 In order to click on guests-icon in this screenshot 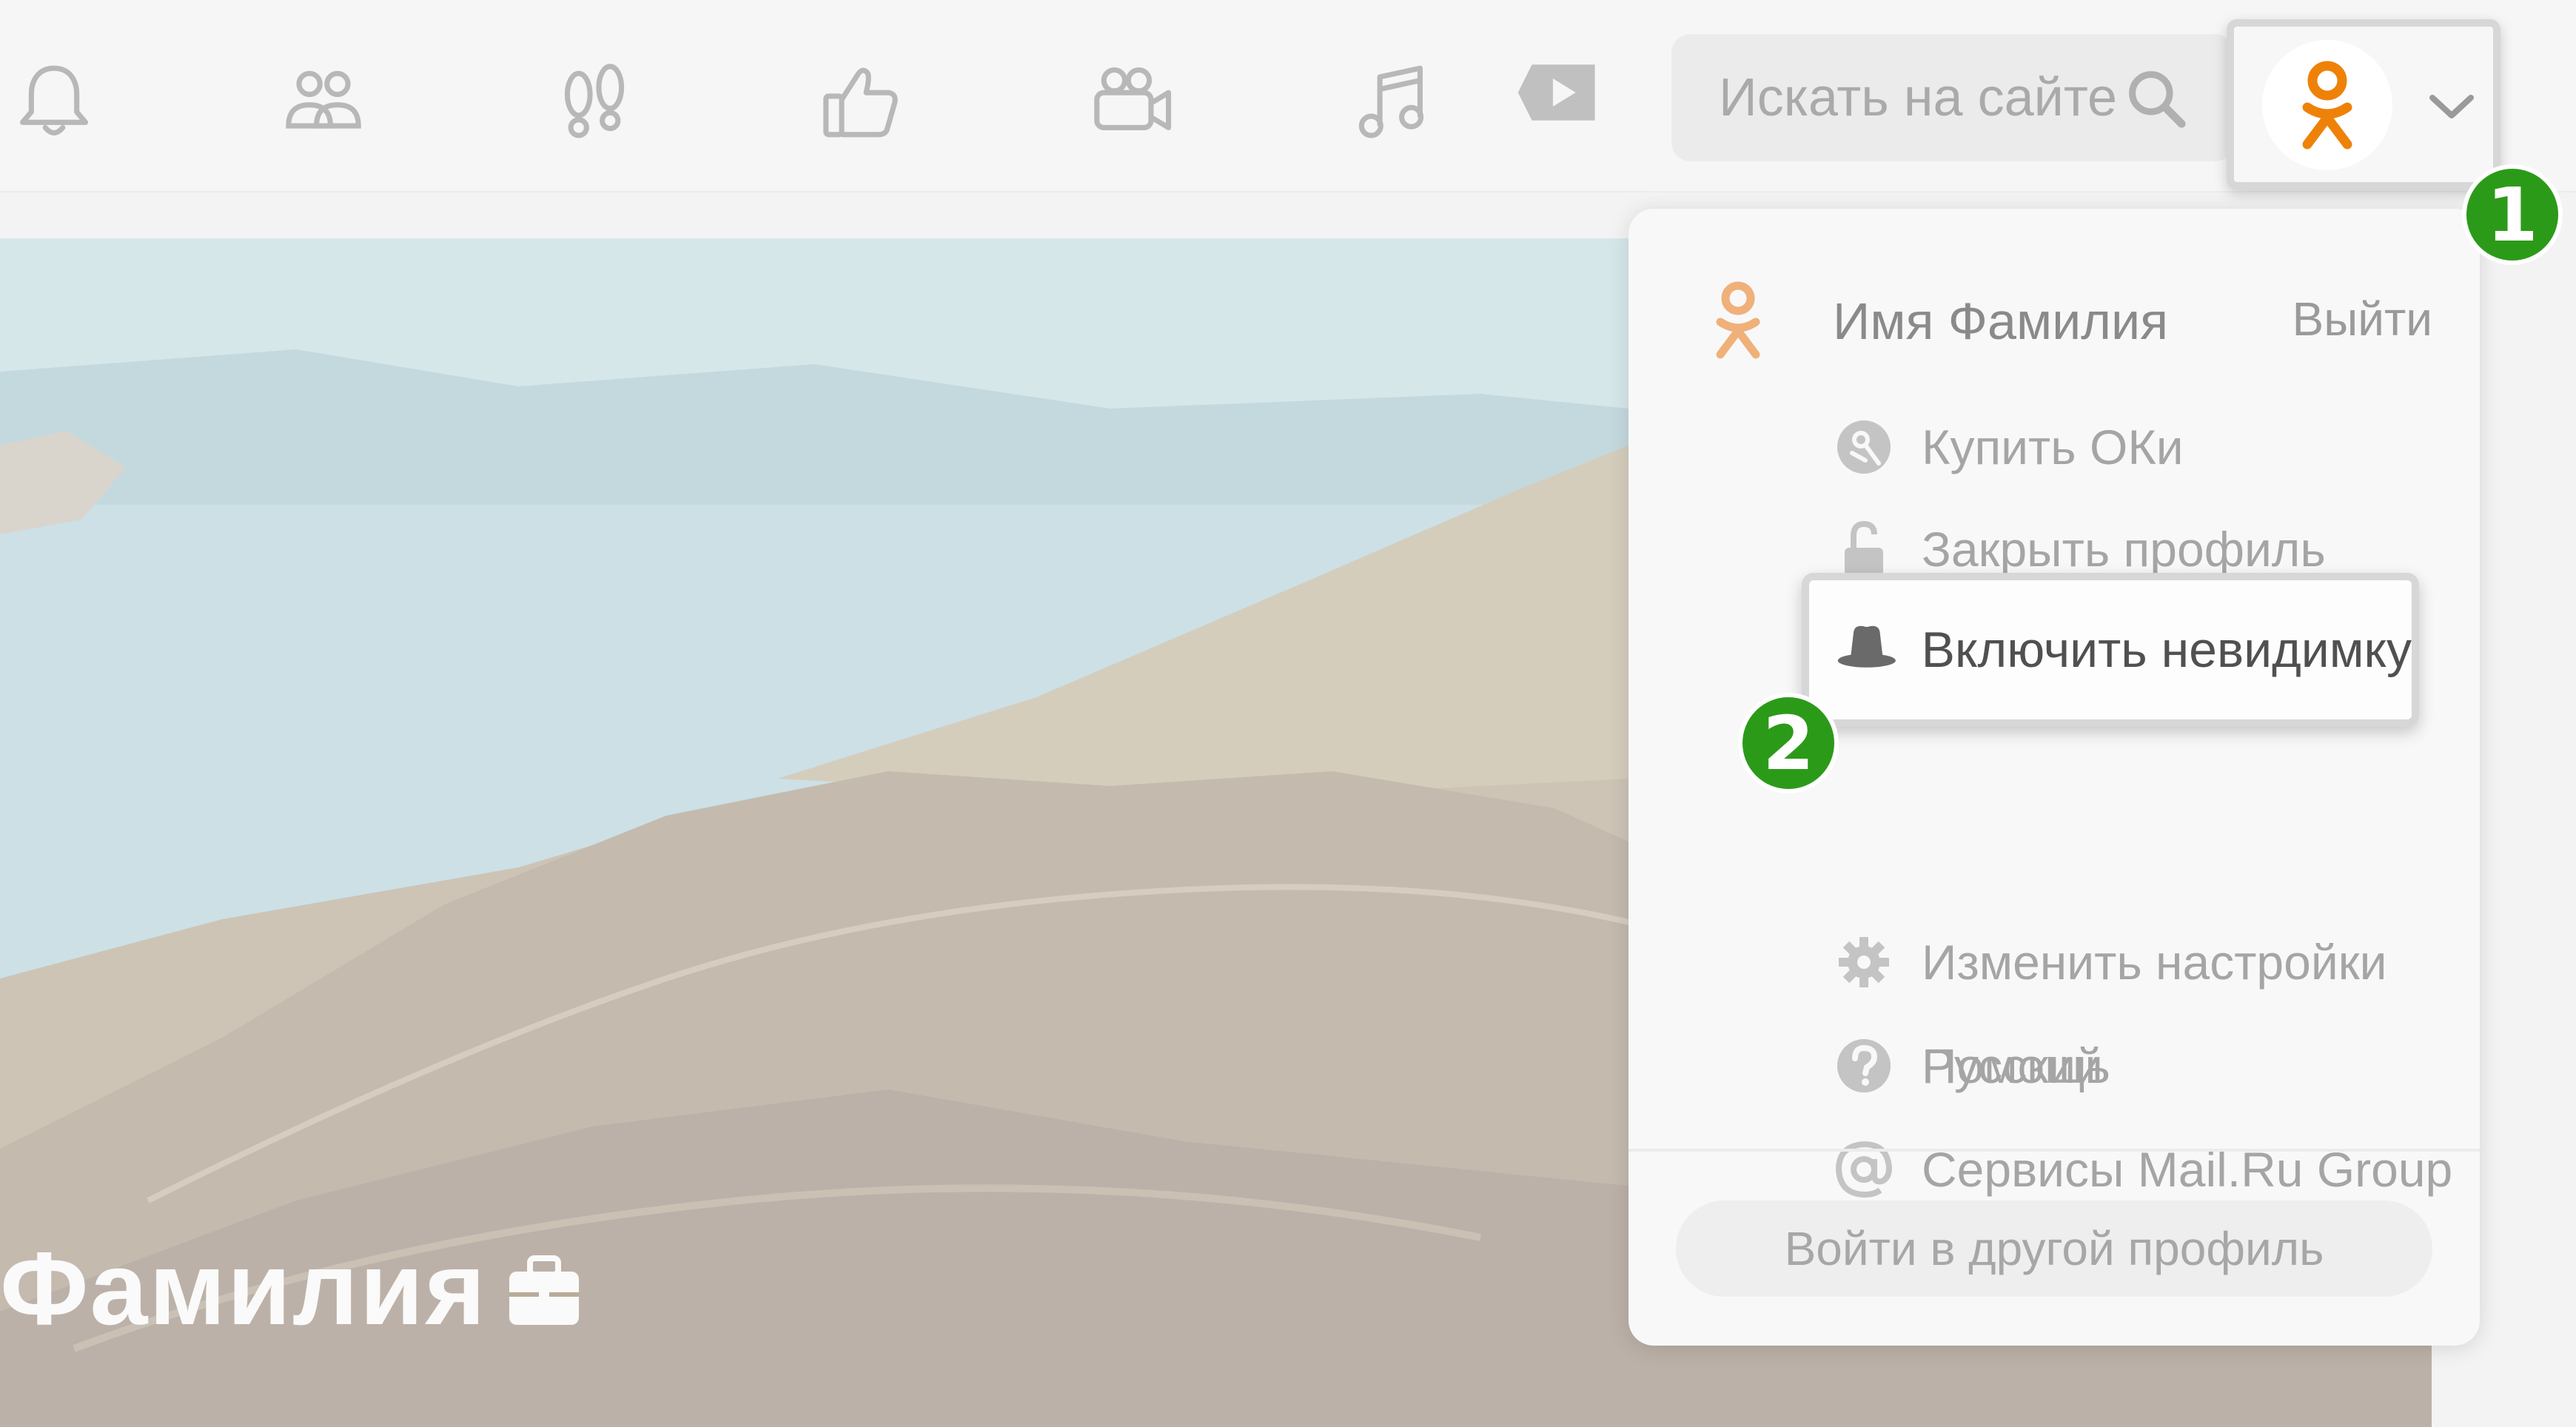, I will do `click(594, 102)`.